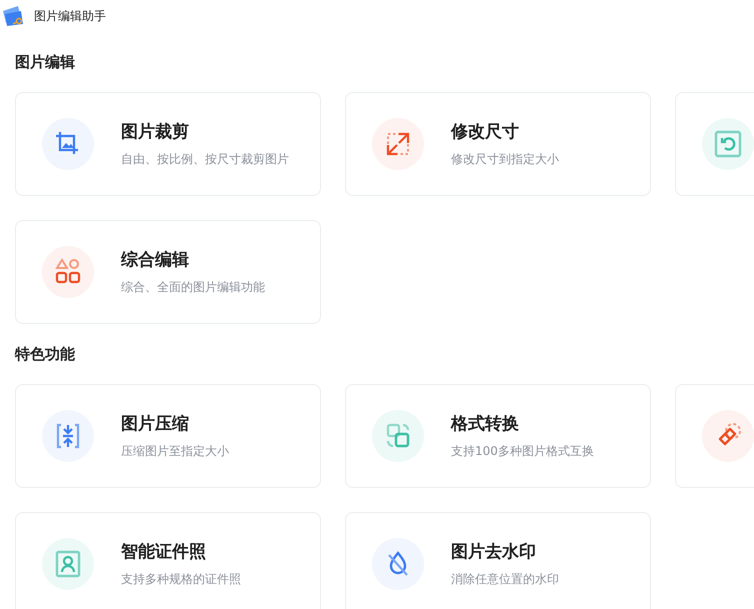 The height and width of the screenshot is (609, 754). I want to click on card-title: 图片裁剪, so click(155, 132).